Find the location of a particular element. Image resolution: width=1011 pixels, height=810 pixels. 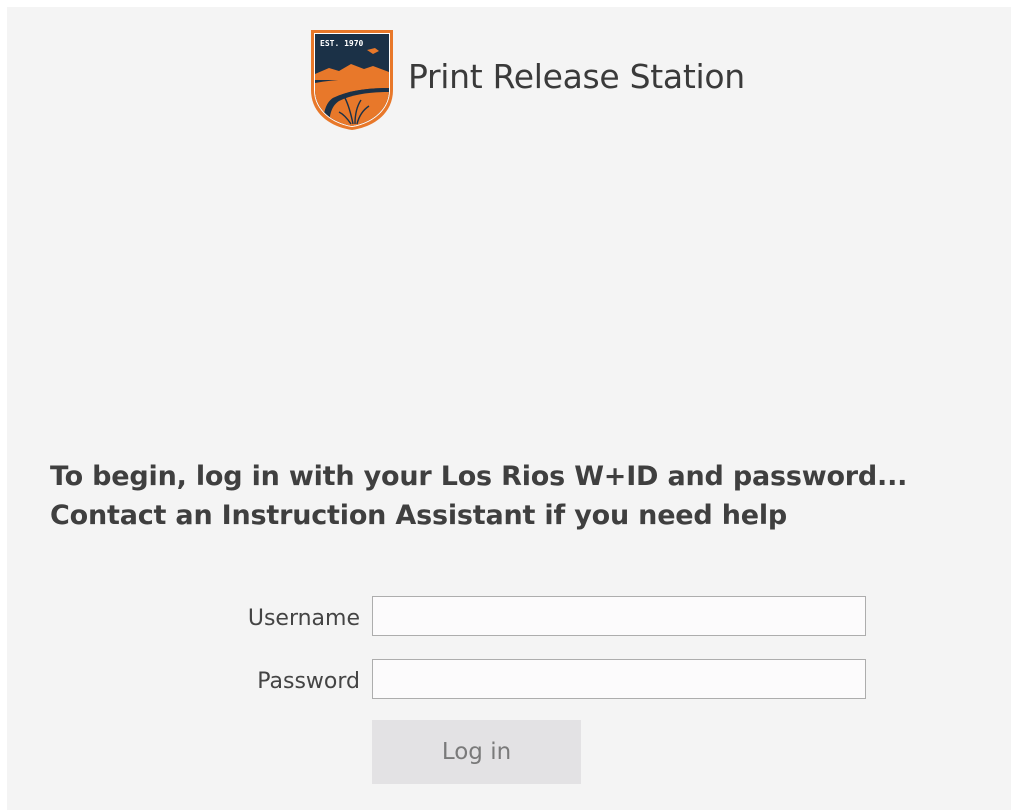

password-input is located at coordinates (619, 679).